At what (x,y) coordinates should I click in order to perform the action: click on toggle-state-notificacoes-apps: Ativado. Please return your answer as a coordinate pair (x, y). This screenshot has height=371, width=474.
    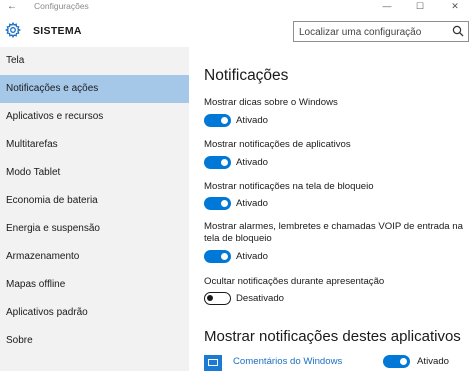
    Looking at the image, I should click on (252, 162).